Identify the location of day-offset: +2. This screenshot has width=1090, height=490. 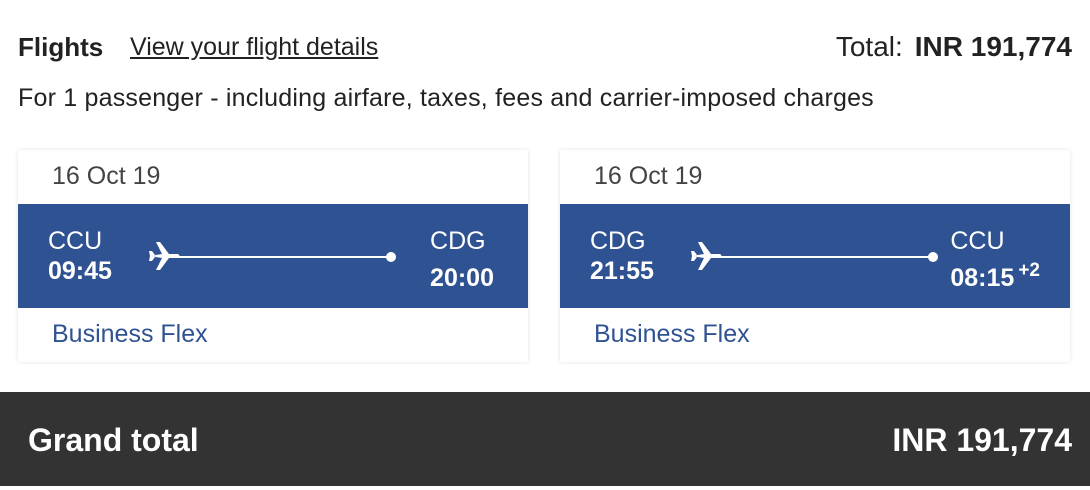
(1029, 270).